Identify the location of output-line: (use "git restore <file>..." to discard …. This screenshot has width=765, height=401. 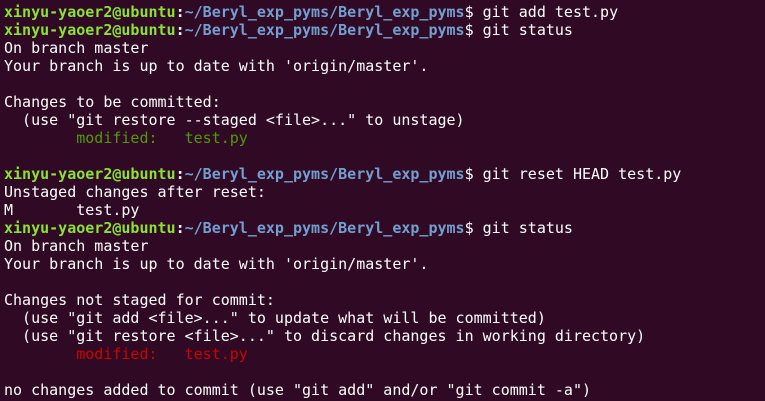
(384, 336).